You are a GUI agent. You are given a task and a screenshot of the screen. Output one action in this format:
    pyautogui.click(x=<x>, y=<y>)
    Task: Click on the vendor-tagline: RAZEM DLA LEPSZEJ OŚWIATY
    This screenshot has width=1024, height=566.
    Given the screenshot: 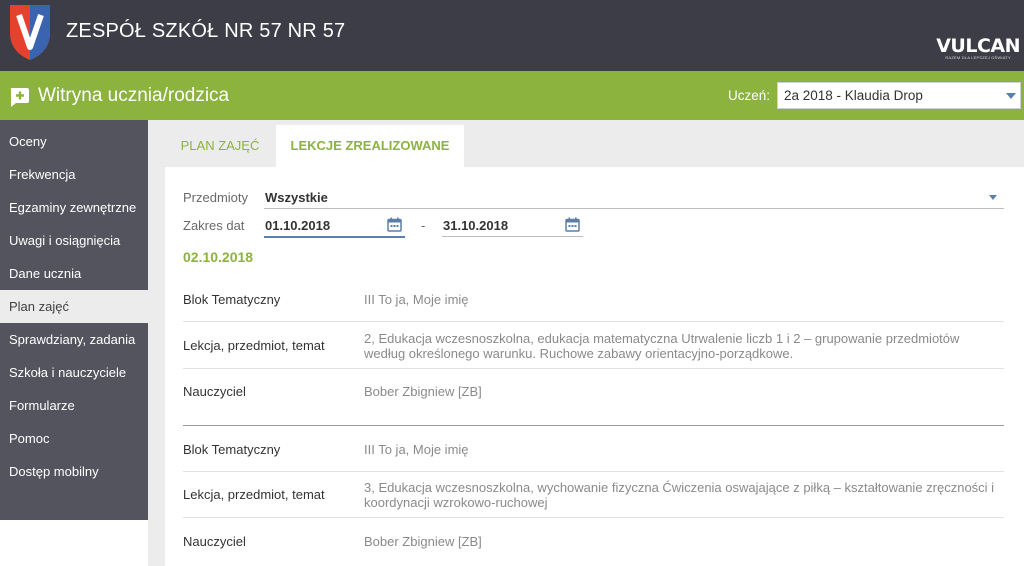 What is the action you would take?
    pyautogui.click(x=978, y=57)
    